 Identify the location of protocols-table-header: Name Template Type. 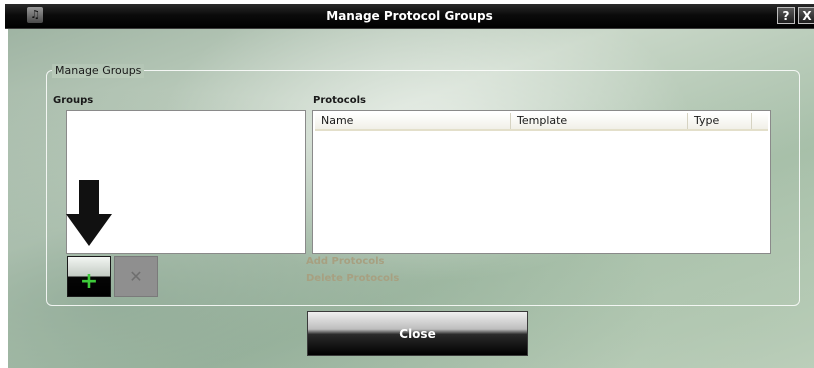
(541, 122).